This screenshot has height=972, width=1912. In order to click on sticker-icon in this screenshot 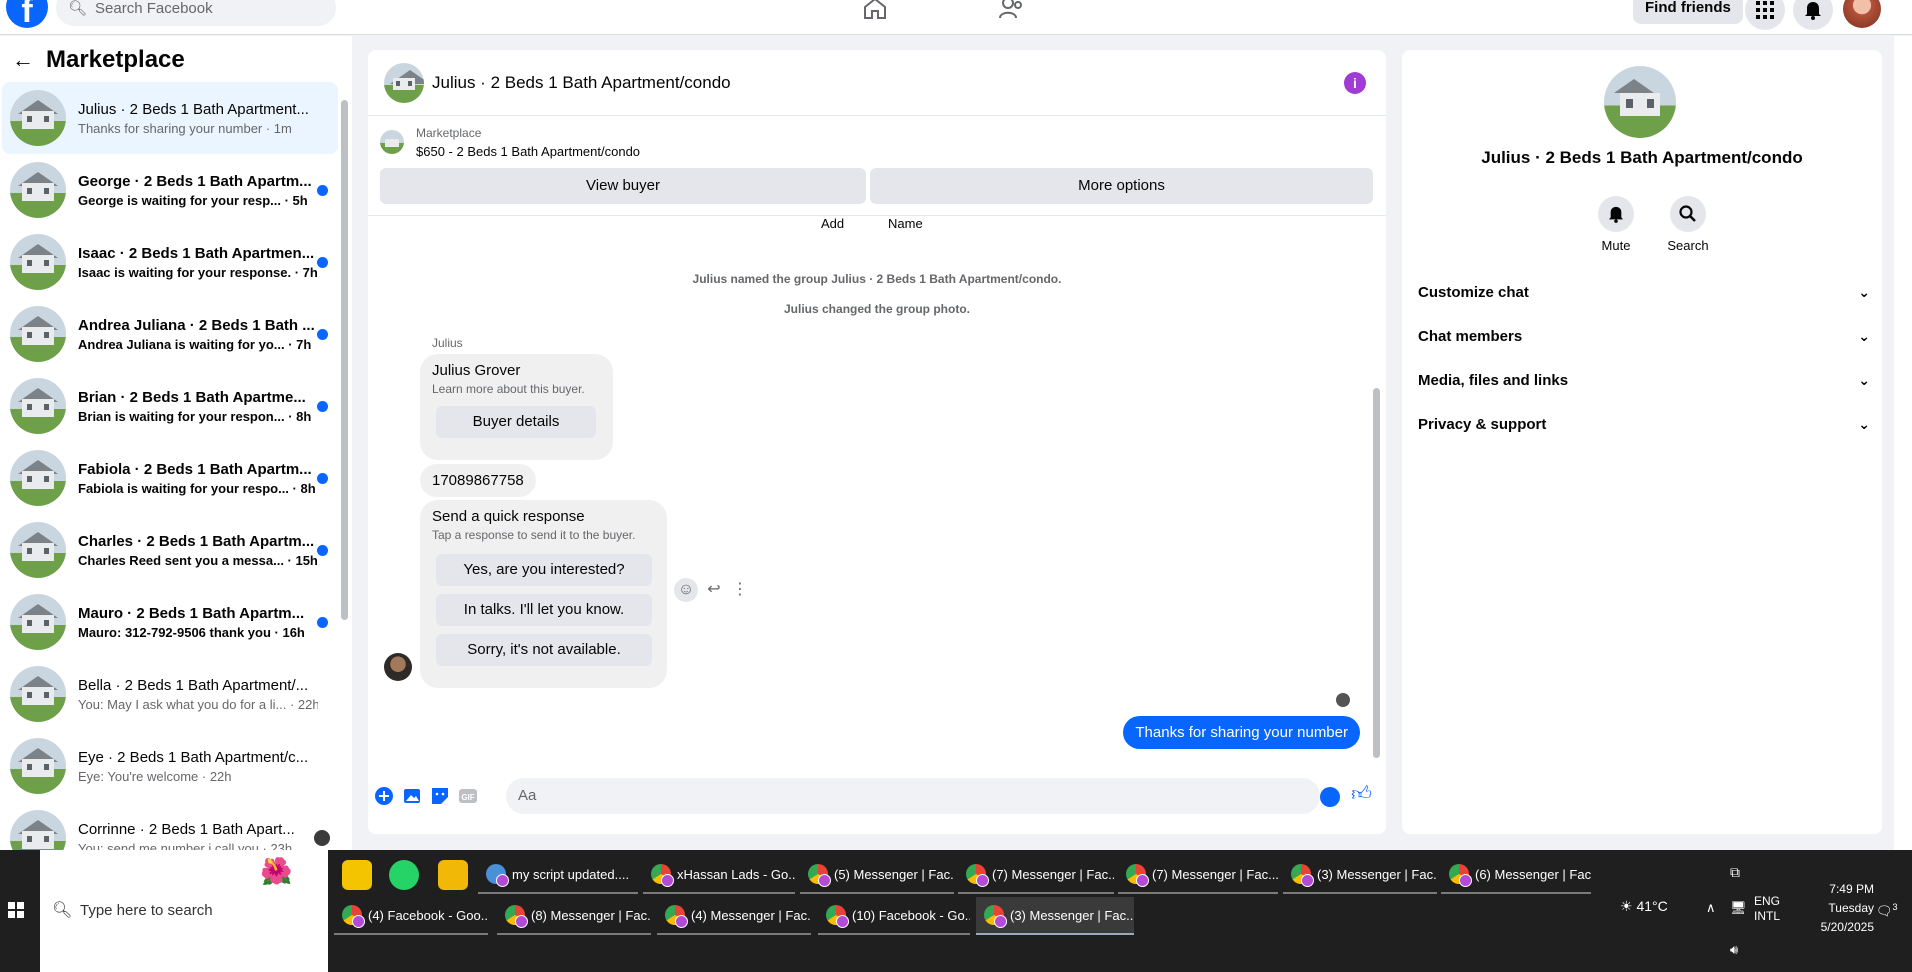, I will do `click(440, 796)`.